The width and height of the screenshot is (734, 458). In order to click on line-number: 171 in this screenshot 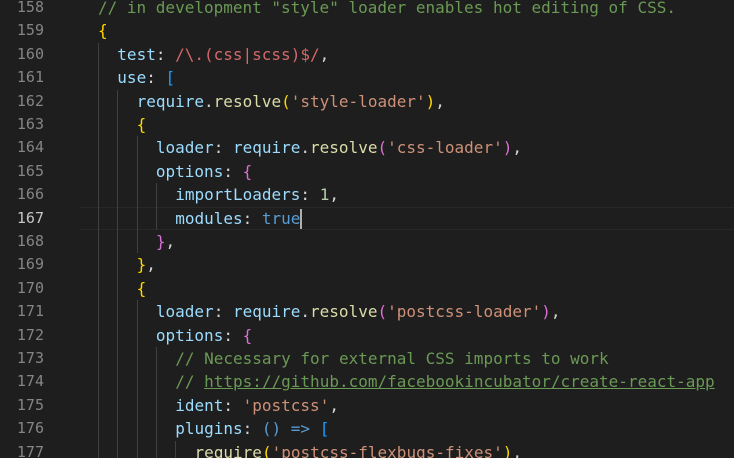, I will do `click(30, 311)`.